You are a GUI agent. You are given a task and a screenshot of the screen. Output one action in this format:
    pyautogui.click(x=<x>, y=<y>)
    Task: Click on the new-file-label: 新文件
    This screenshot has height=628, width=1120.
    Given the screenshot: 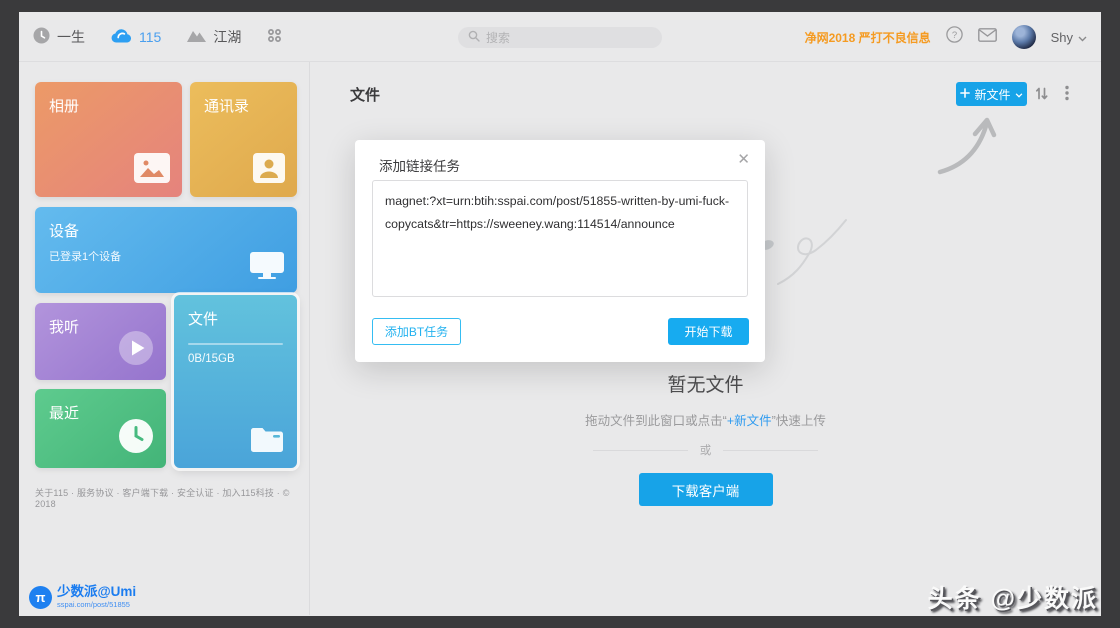 What is the action you would take?
    pyautogui.click(x=992, y=94)
    